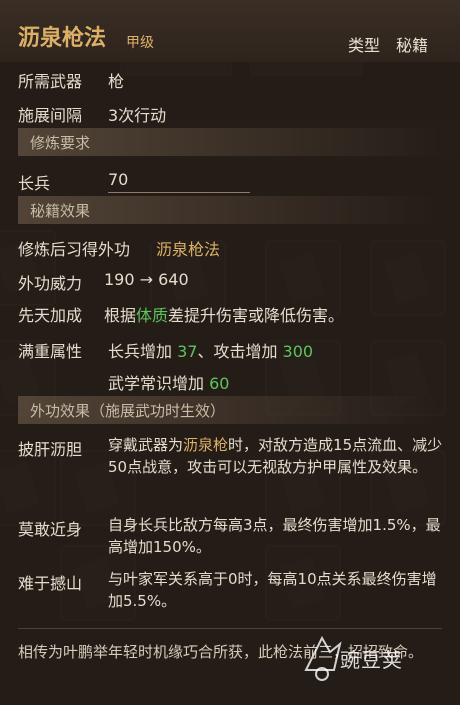  Describe the element at coordinates (143, 351) in the screenshot. I see `max-line-1-a: 长兵增加` at that location.